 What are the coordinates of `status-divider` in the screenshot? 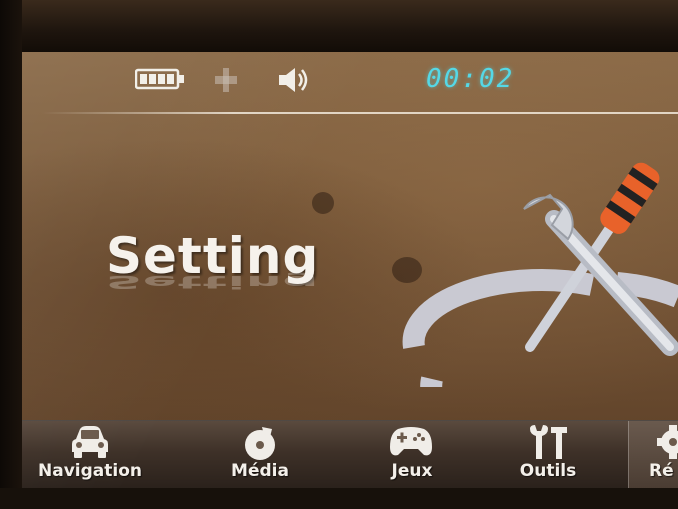 It's located at (360, 113).